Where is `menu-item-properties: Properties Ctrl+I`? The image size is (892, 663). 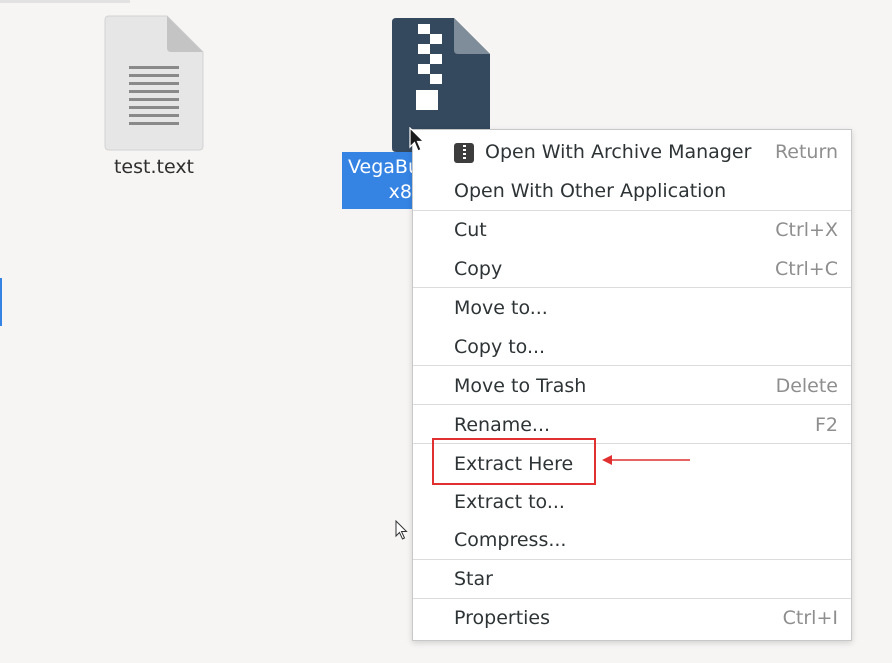
menu-item-properties: Properties Ctrl+I is located at coordinates (632, 618).